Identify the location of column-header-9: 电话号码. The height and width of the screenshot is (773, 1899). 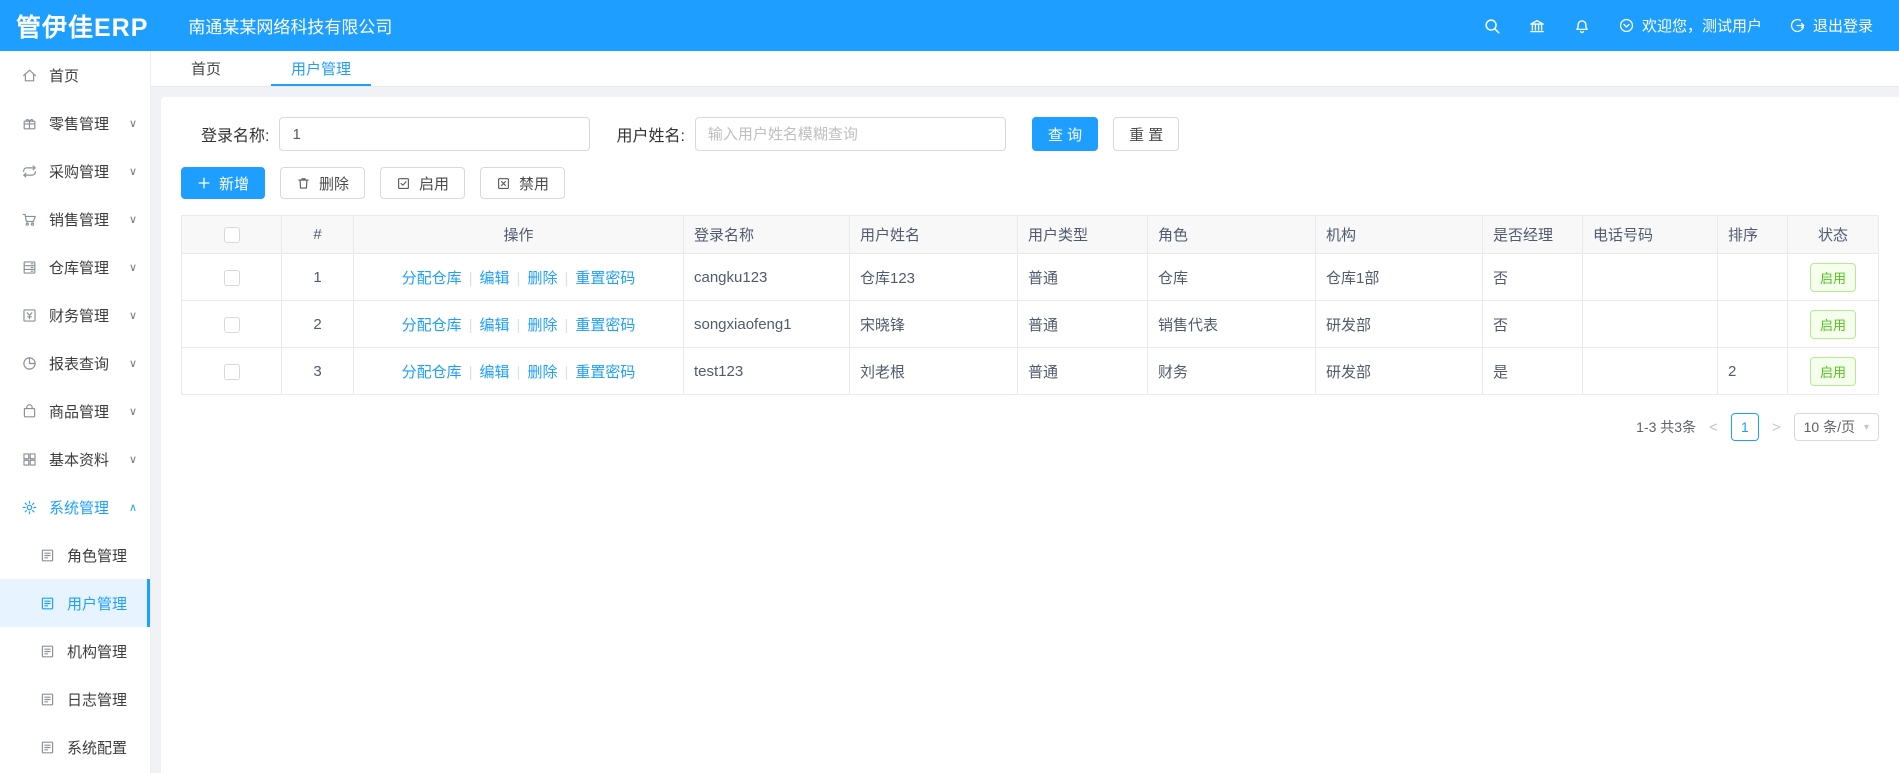
(1650, 234).